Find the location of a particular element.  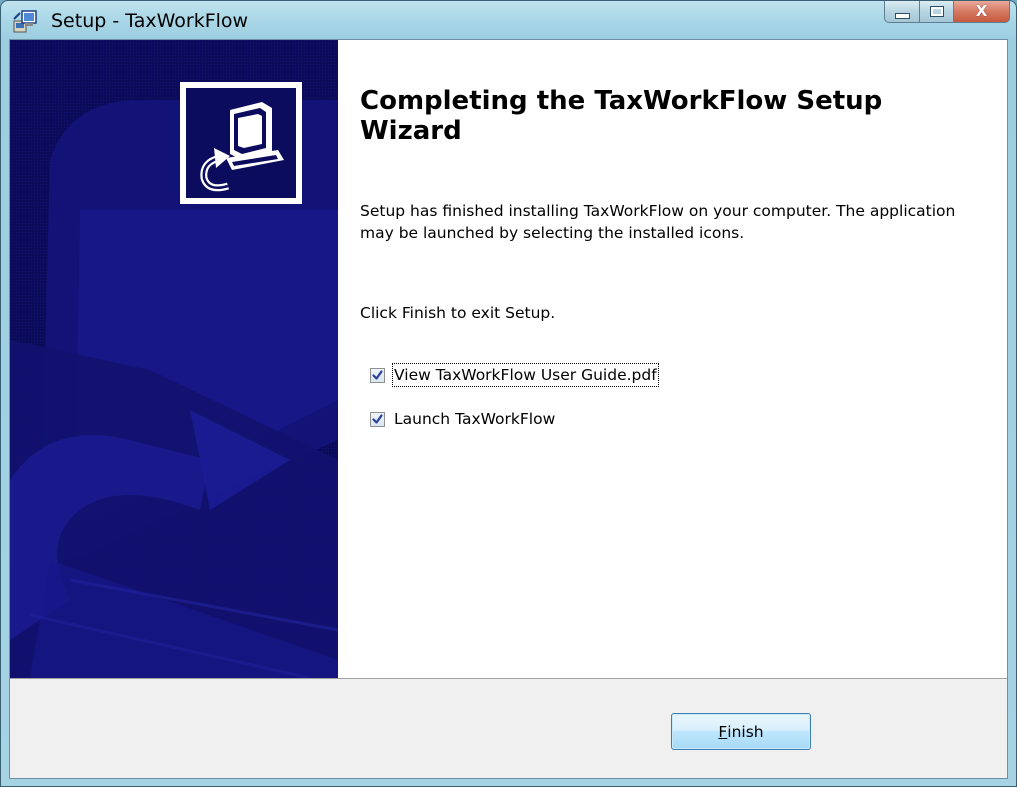

finish-label-rest: inish is located at coordinates (745, 731).